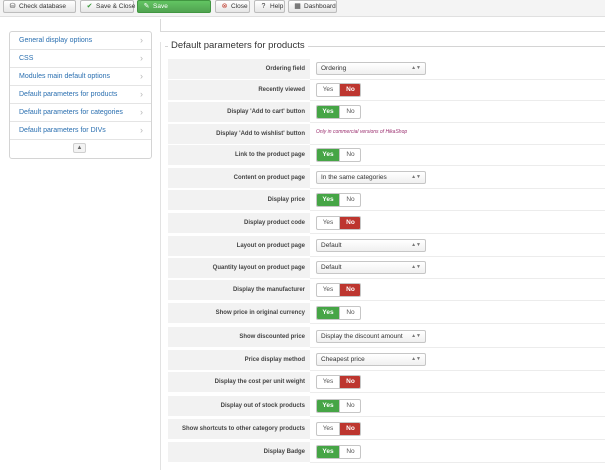 The image size is (605, 470). I want to click on help-label: Help, so click(277, 6).